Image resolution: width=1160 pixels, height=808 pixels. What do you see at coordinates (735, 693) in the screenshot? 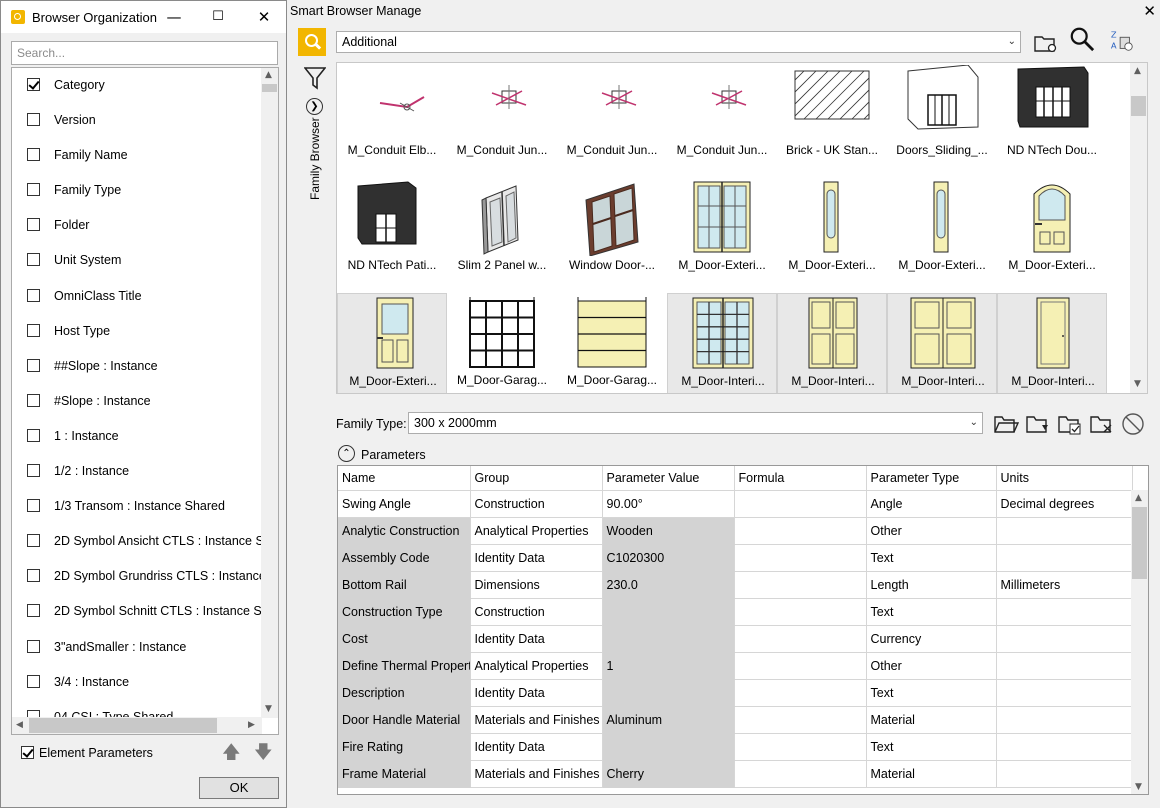
I see `table-row: Description Identity Data Text` at bounding box center [735, 693].